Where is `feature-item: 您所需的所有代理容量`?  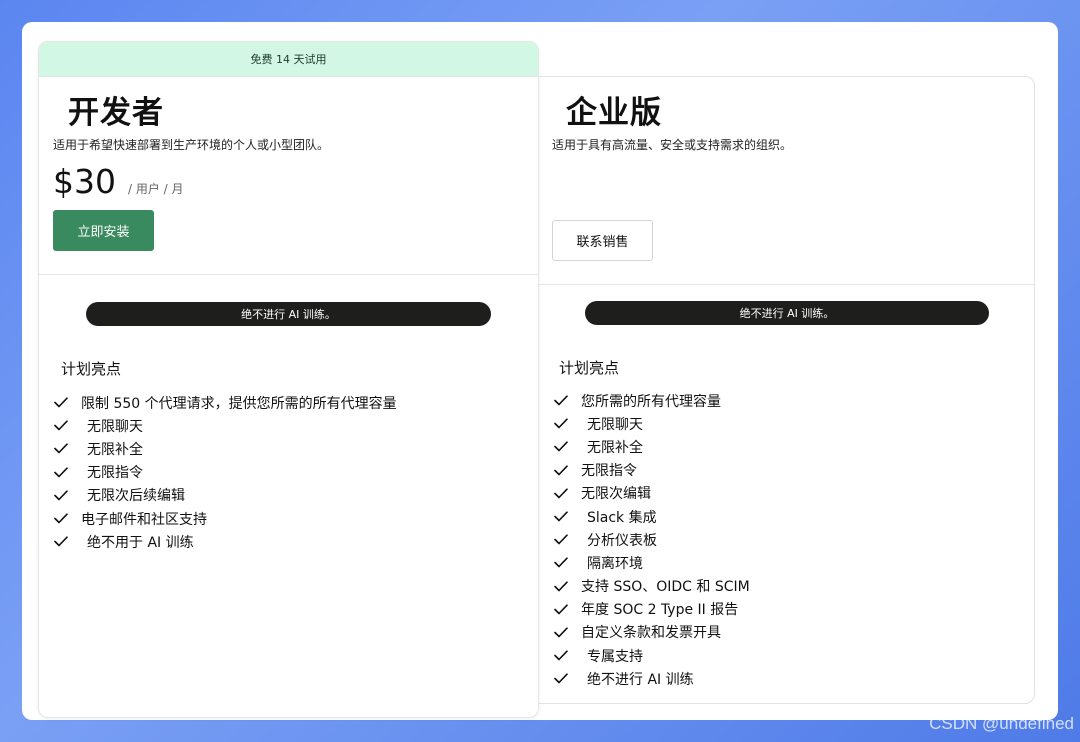
feature-item: 您所需的所有代理容量 is located at coordinates (652, 400).